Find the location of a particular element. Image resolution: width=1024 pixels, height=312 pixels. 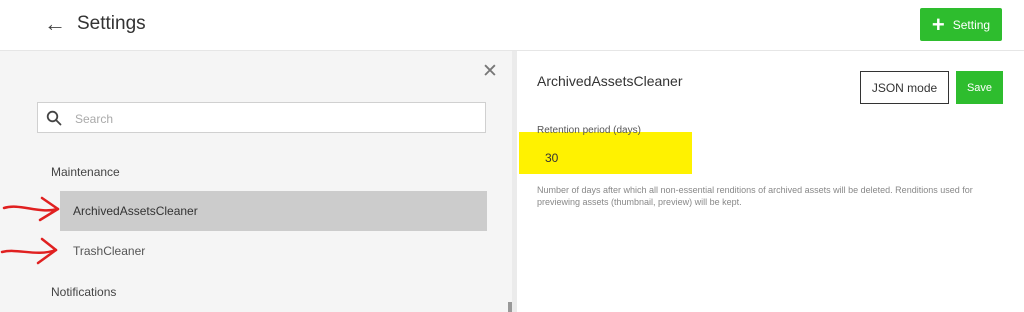

plus-icon: + is located at coordinates (938, 24).